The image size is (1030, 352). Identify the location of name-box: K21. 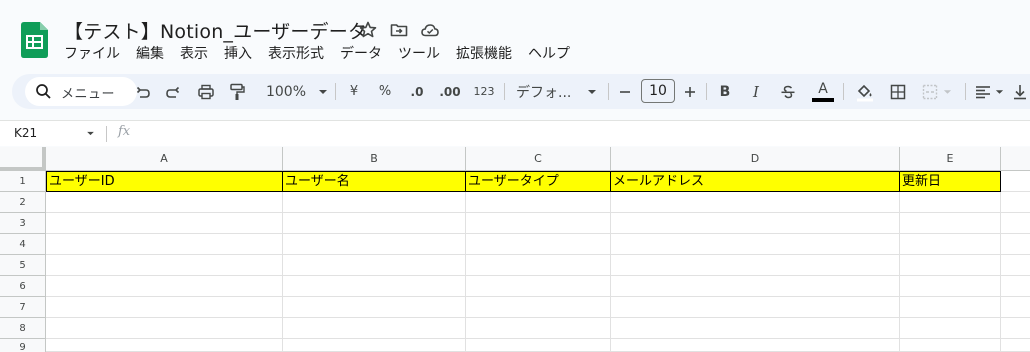
(25, 133).